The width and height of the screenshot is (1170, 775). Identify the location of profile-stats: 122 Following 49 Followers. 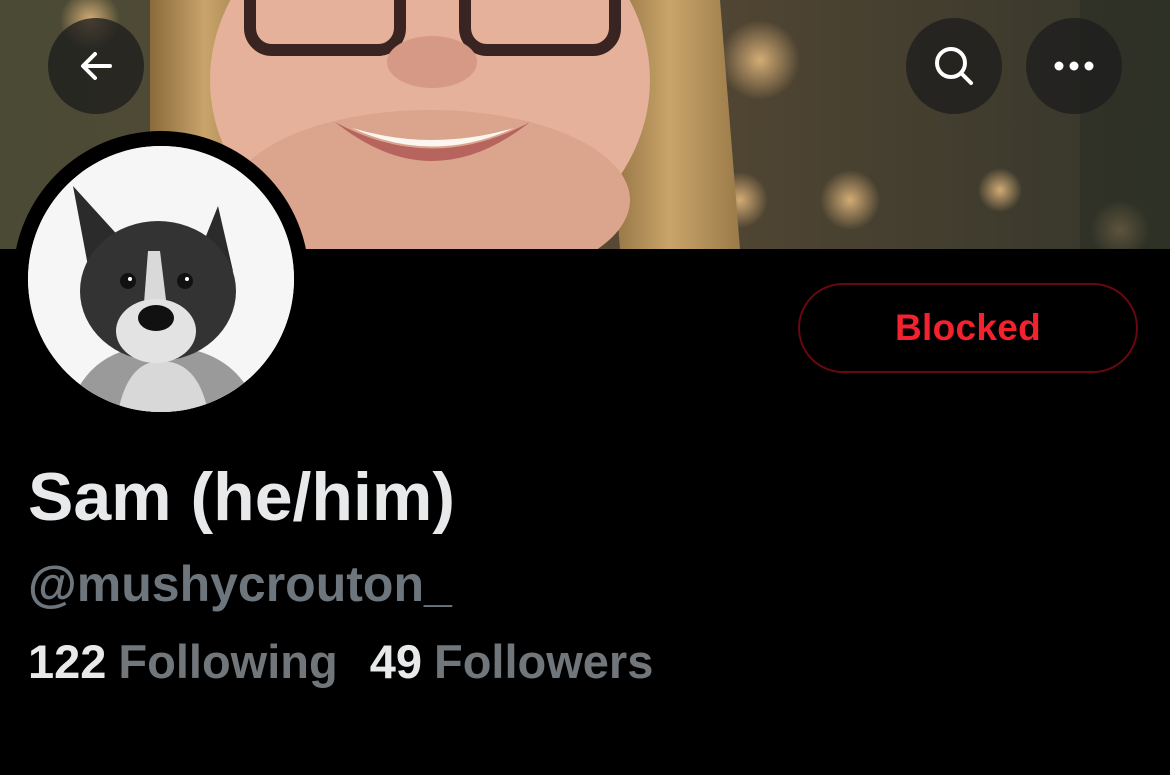
(340, 662).